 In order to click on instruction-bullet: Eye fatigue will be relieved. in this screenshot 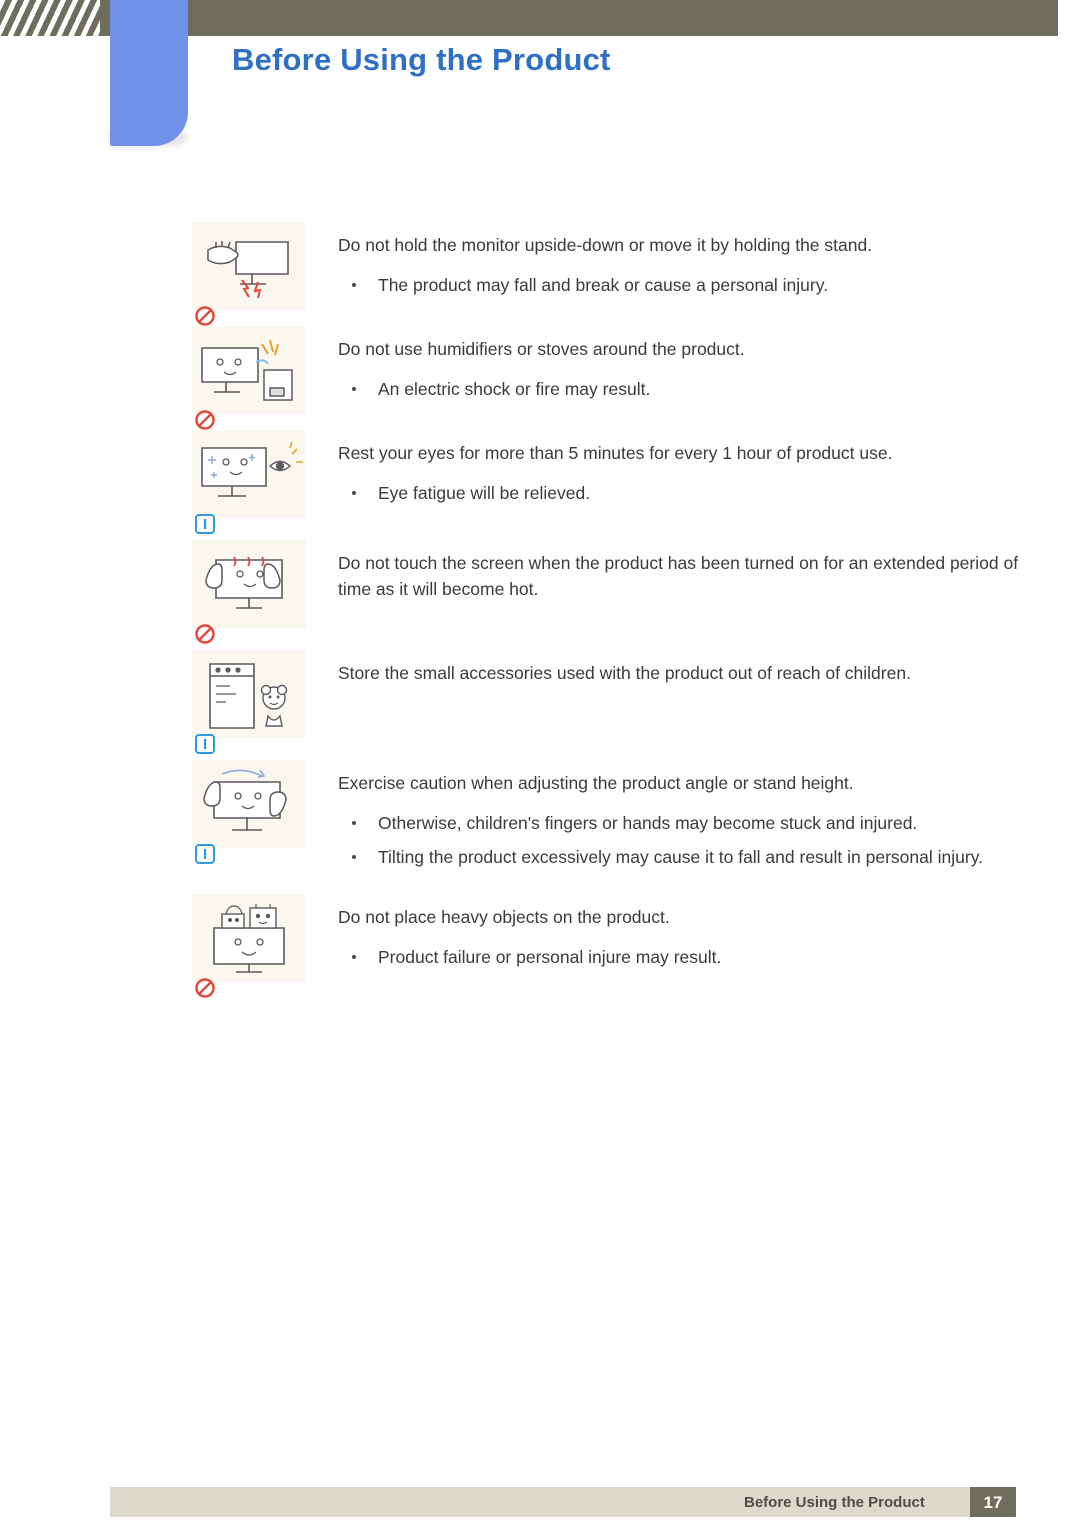, I will do `click(688, 493)`.